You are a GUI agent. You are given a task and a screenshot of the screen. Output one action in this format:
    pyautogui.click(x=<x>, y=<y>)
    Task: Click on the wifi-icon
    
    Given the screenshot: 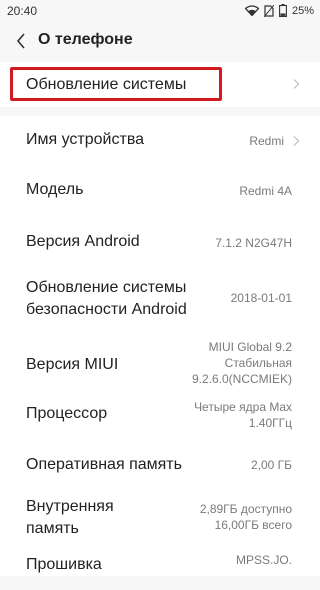 What is the action you would take?
    pyautogui.click(x=251, y=10)
    